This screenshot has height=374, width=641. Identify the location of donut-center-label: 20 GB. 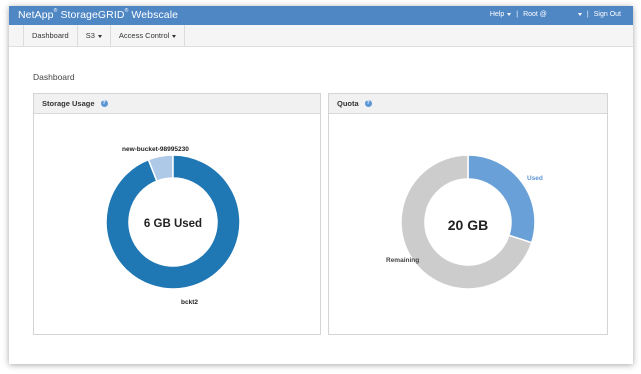
(468, 225).